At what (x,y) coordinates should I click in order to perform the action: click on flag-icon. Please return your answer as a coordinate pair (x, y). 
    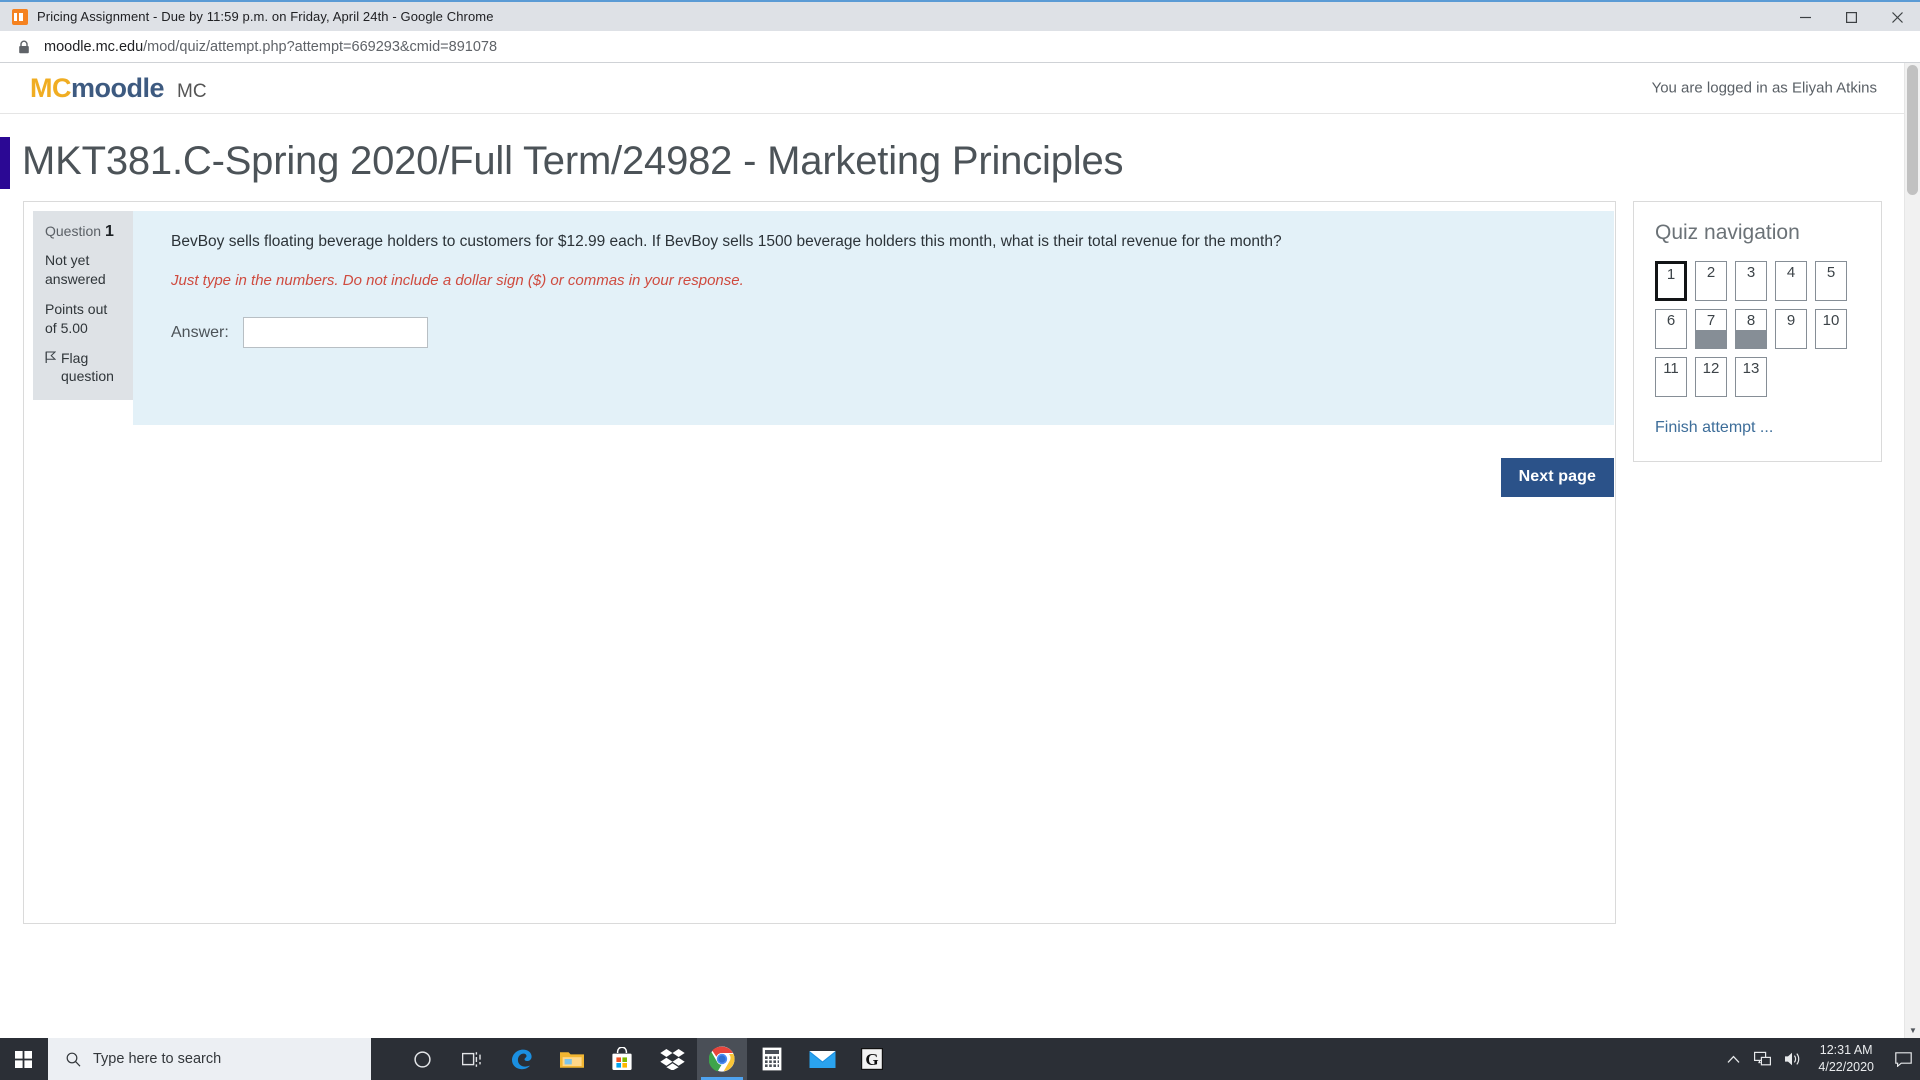
    Looking at the image, I should click on (50, 357).